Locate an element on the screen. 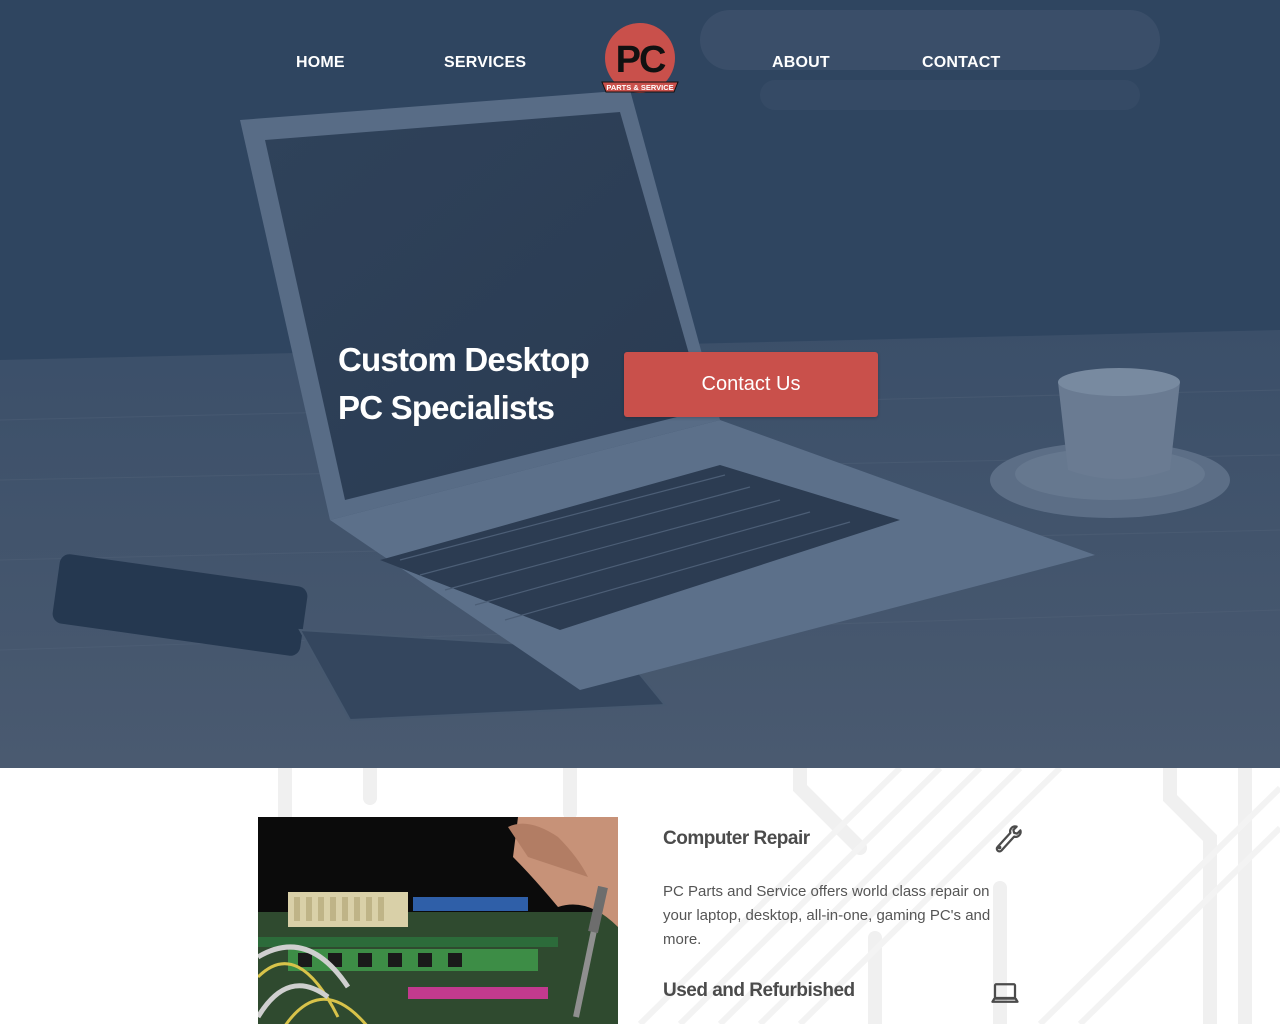 The height and width of the screenshot is (1024, 1280). hero-title-line-1: Custom Desktop is located at coordinates (464, 359).